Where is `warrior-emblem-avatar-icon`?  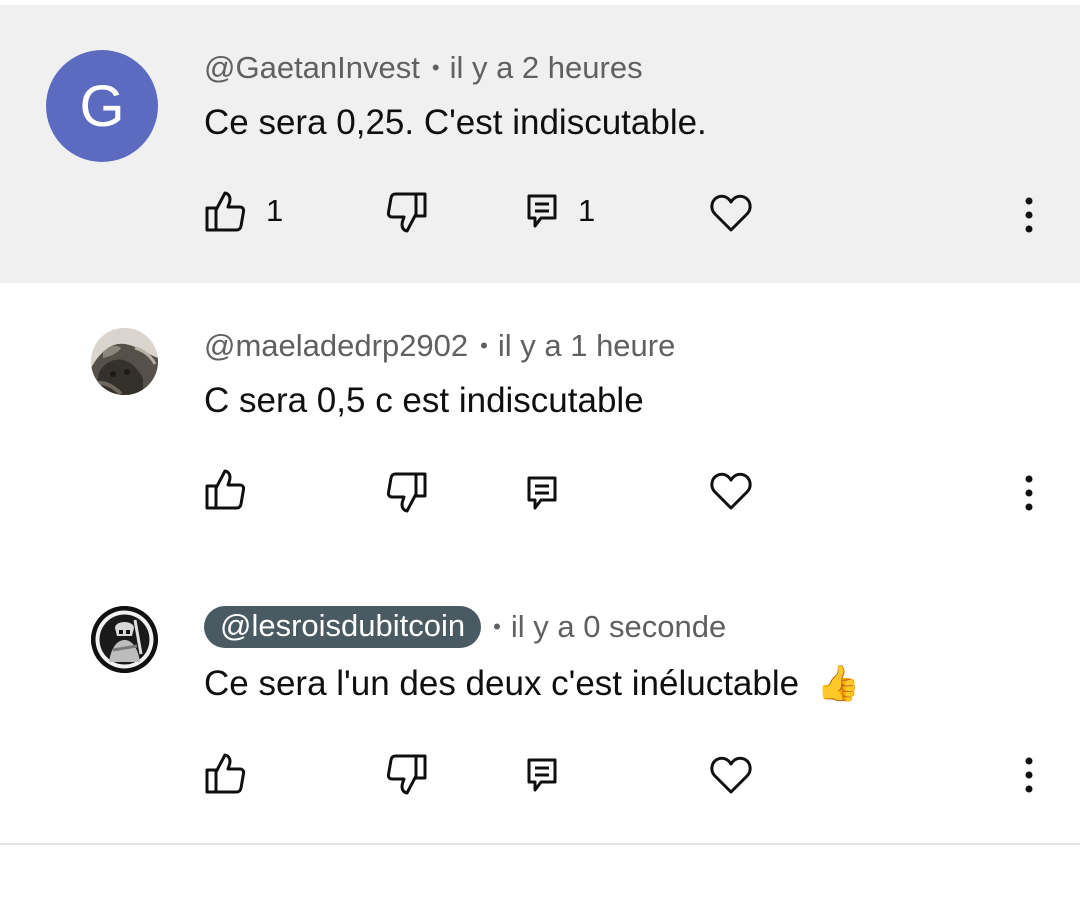
warrior-emblem-avatar-icon is located at coordinates (124, 639).